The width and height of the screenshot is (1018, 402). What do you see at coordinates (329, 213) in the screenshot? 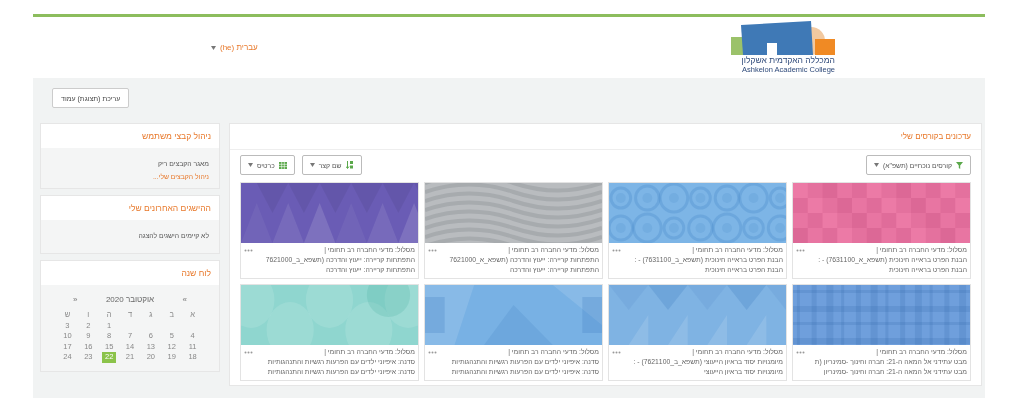
I see `course-image` at bounding box center [329, 213].